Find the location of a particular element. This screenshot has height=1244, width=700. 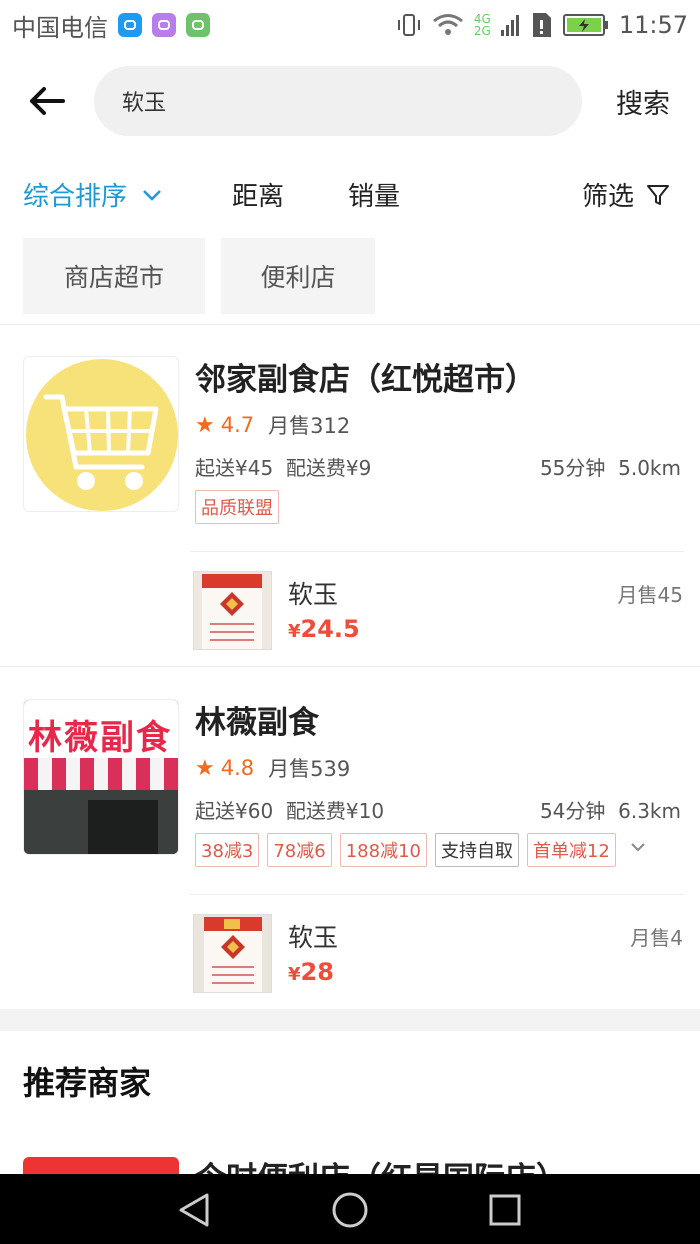

system-navigation-bar is located at coordinates (350, 1209).